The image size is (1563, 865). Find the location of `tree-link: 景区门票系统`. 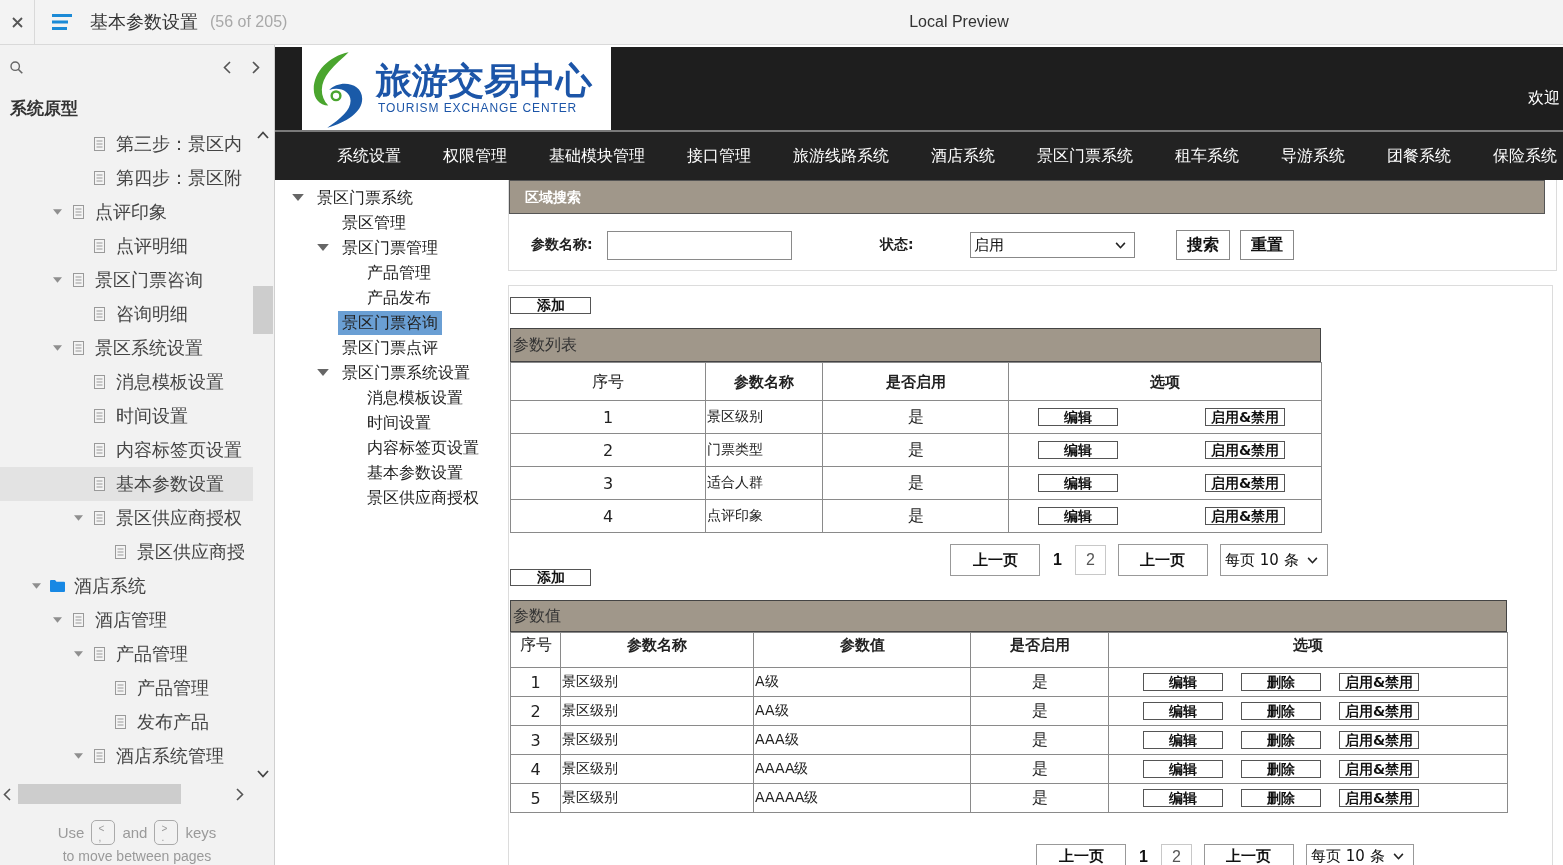

tree-link: 景区门票系统 is located at coordinates (365, 197).